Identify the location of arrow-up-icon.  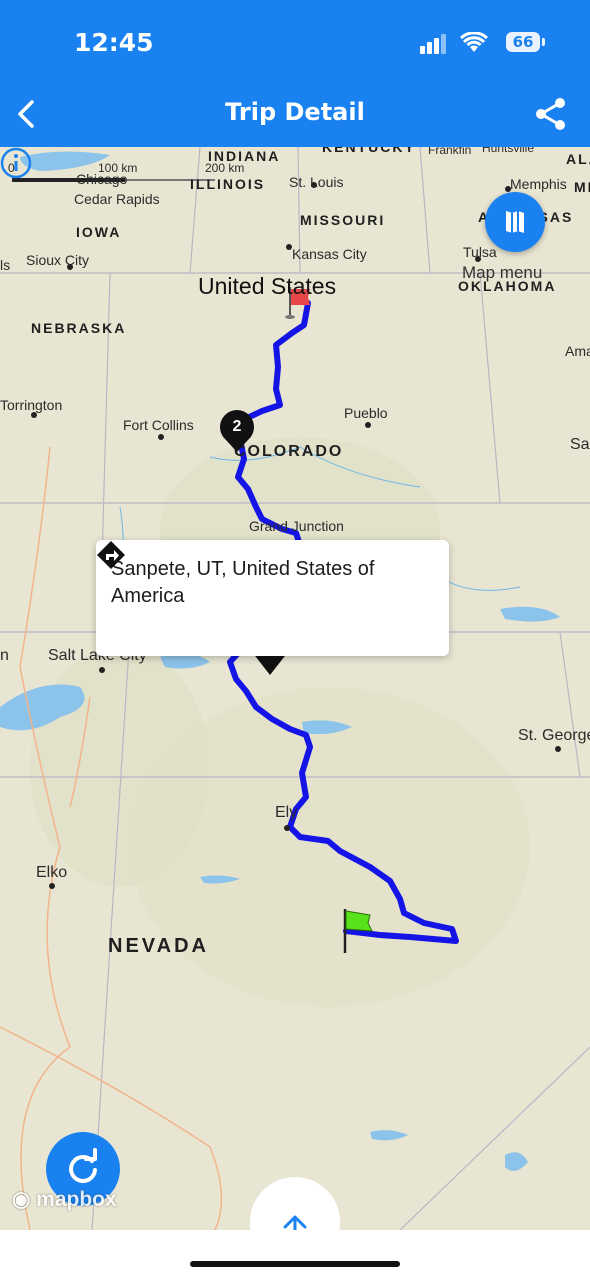
(295, 1222).